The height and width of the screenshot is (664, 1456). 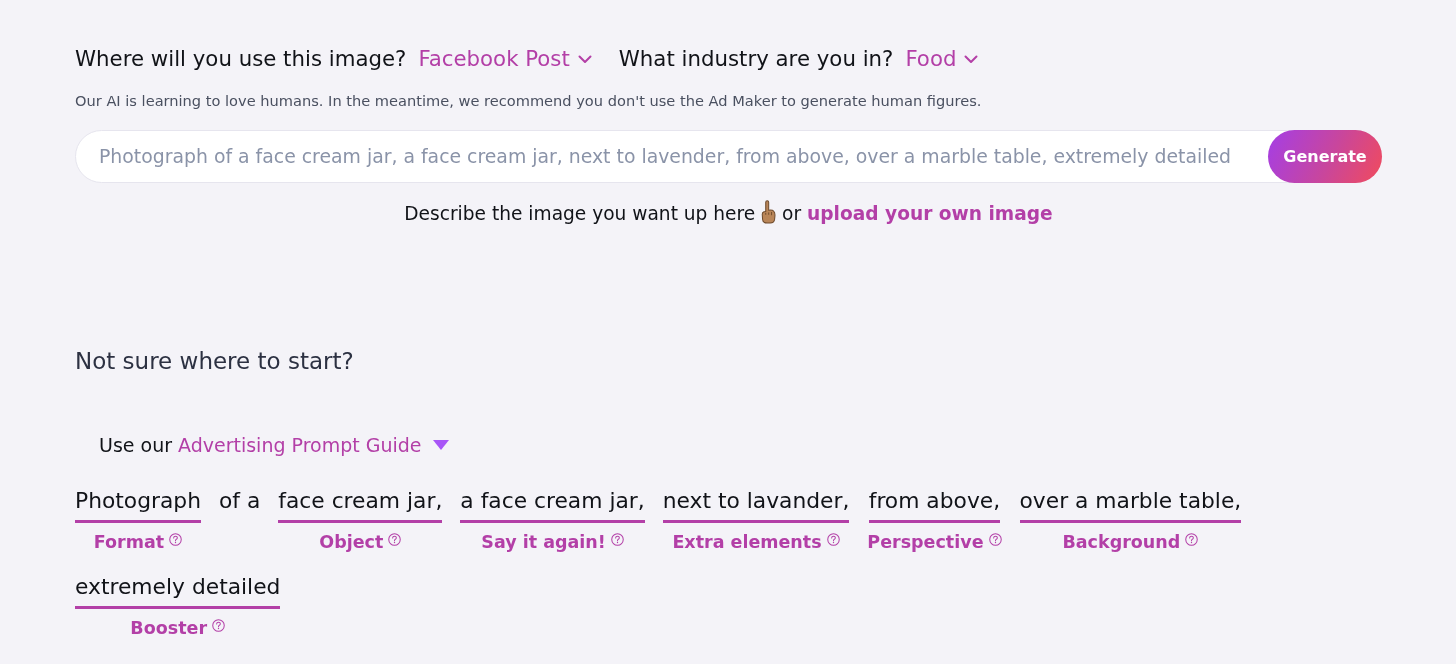 I want to click on prompt-segment: face cream jar,, so click(x=360, y=504).